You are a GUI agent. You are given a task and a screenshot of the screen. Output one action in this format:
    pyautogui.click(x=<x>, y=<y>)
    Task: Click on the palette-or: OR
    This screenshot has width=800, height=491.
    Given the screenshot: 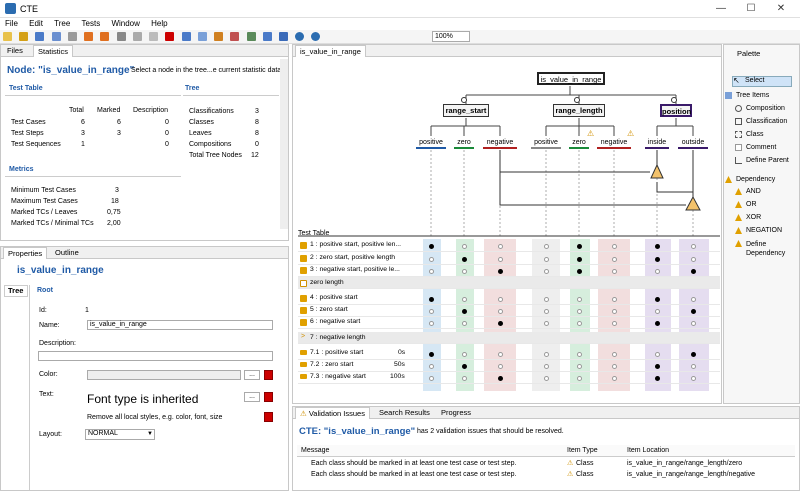 What is the action you would take?
    pyautogui.click(x=751, y=204)
    